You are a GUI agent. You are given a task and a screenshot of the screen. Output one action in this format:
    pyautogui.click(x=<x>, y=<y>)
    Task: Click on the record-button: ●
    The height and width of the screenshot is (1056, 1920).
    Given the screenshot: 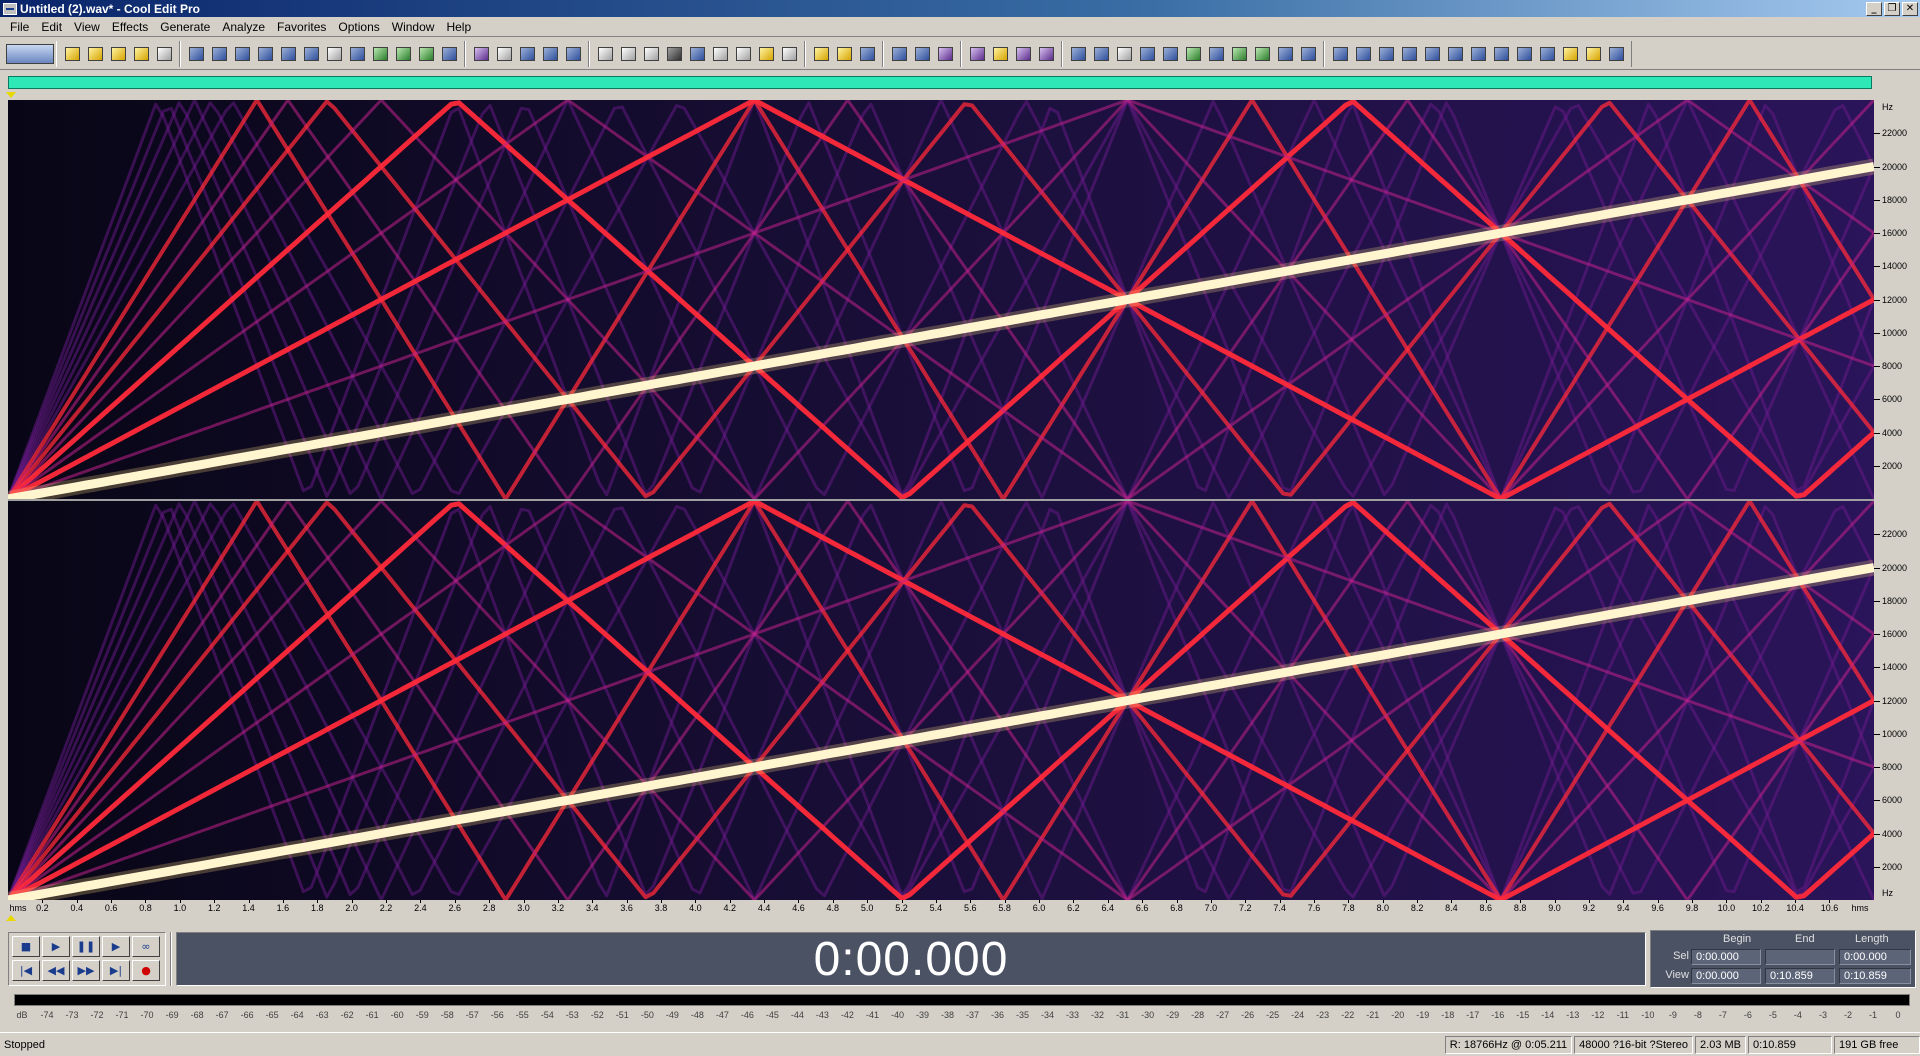 What is the action you would take?
    pyautogui.click(x=146, y=970)
    